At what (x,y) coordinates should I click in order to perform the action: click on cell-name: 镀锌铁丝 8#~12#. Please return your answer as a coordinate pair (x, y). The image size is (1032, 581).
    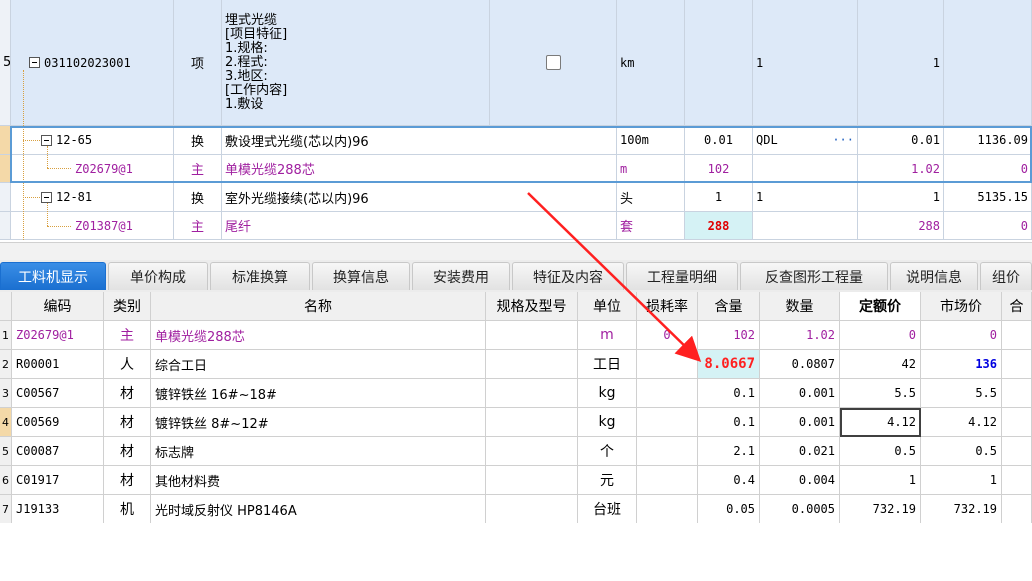
    Looking at the image, I should click on (318, 422).